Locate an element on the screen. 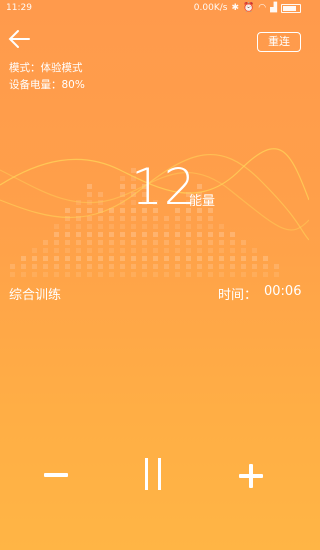  status-time: 11:29 is located at coordinates (19, 8).